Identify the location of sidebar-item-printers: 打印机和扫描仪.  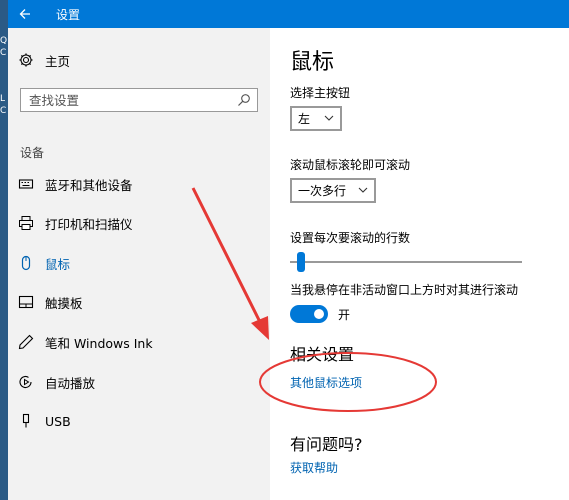
(139, 223).